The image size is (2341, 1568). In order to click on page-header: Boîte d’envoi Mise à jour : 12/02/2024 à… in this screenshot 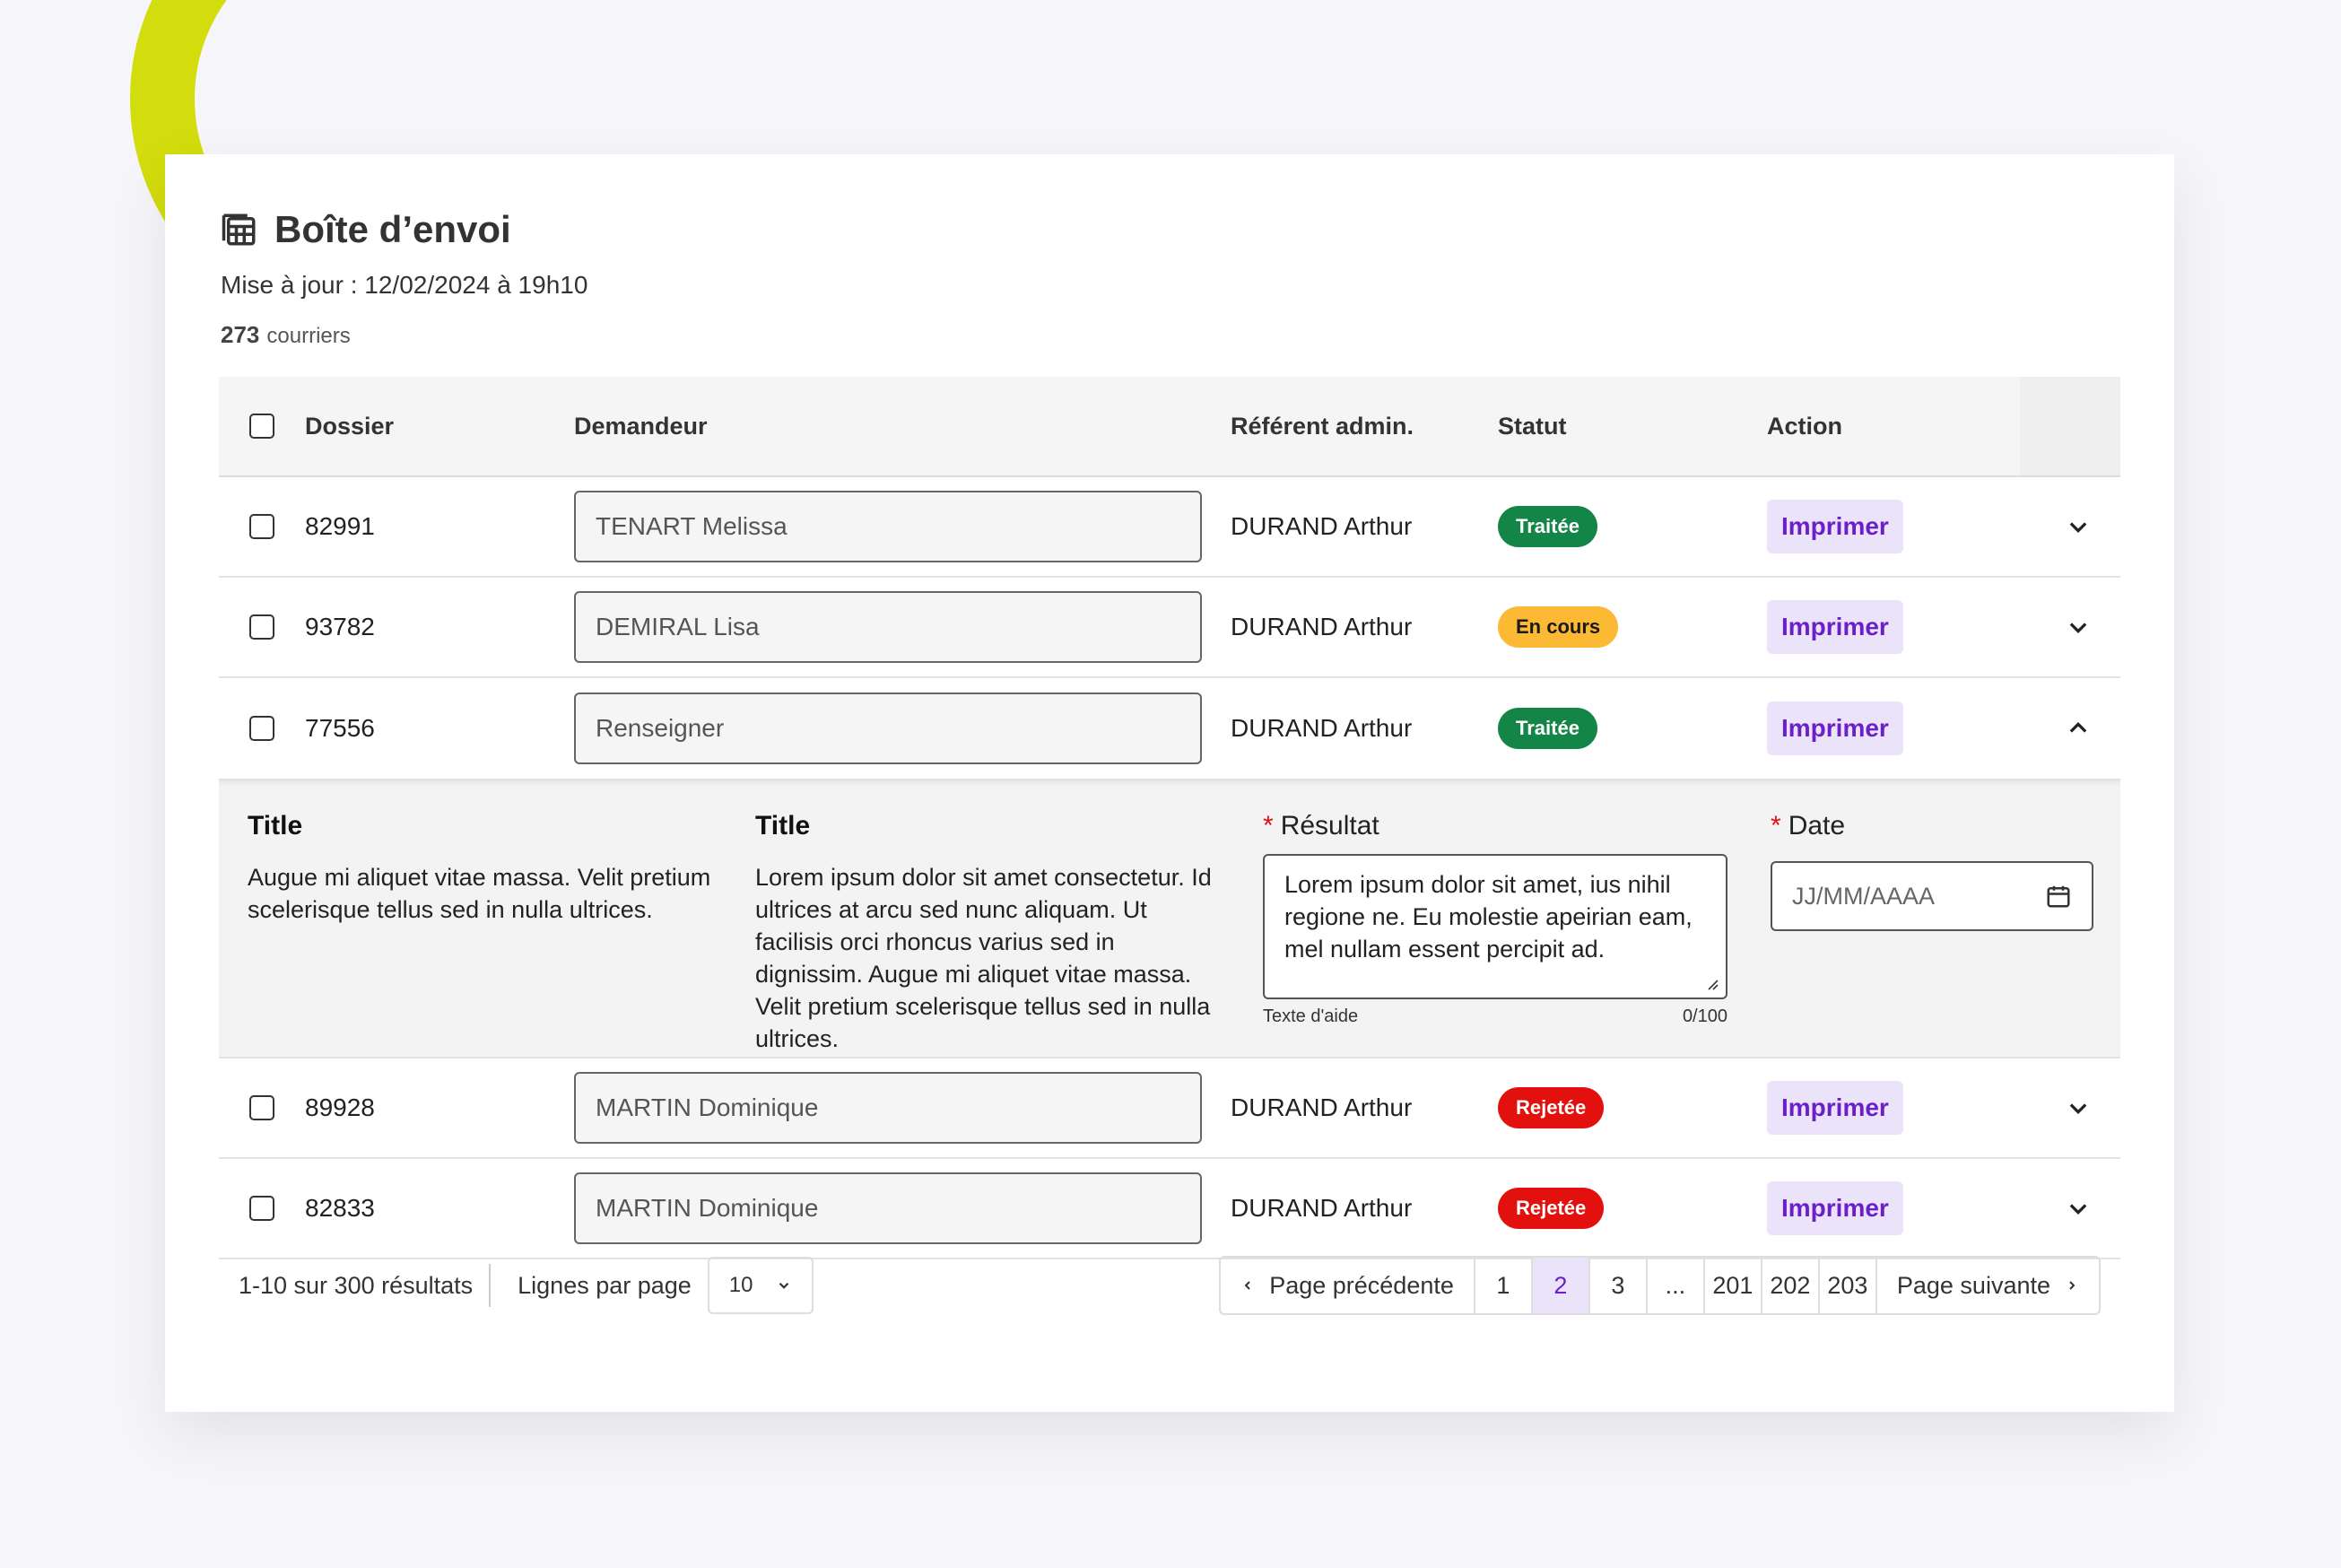, I will do `click(404, 278)`.